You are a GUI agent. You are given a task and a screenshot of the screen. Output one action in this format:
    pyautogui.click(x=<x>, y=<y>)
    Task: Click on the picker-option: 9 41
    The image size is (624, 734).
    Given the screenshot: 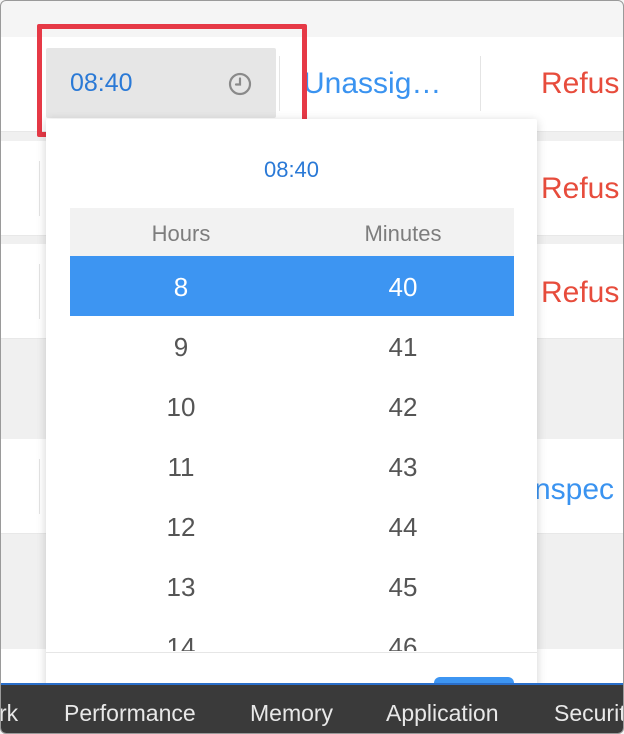 What is the action you would take?
    pyautogui.click(x=292, y=346)
    